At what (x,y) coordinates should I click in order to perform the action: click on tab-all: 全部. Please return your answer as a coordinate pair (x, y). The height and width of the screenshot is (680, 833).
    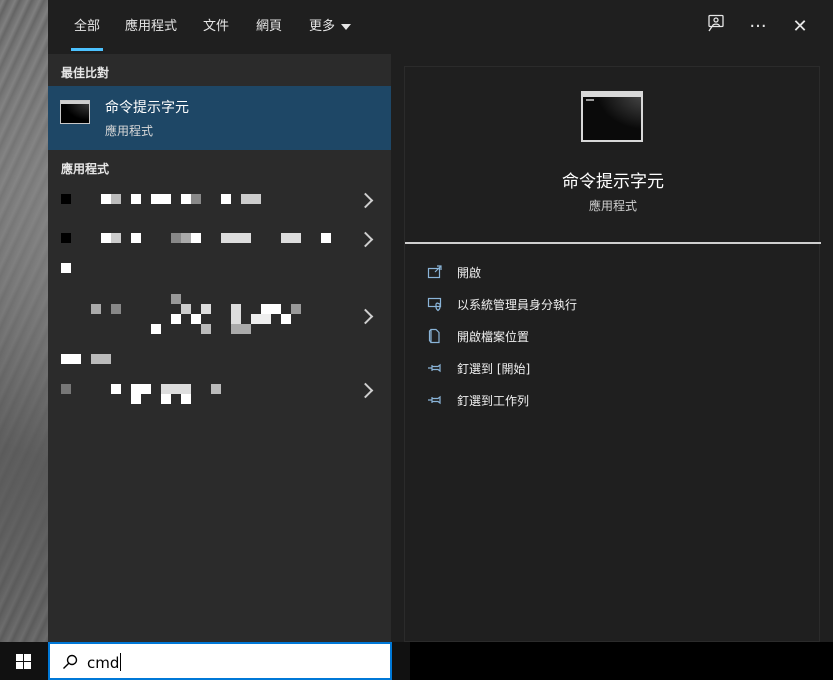
    Looking at the image, I should click on (87, 27).